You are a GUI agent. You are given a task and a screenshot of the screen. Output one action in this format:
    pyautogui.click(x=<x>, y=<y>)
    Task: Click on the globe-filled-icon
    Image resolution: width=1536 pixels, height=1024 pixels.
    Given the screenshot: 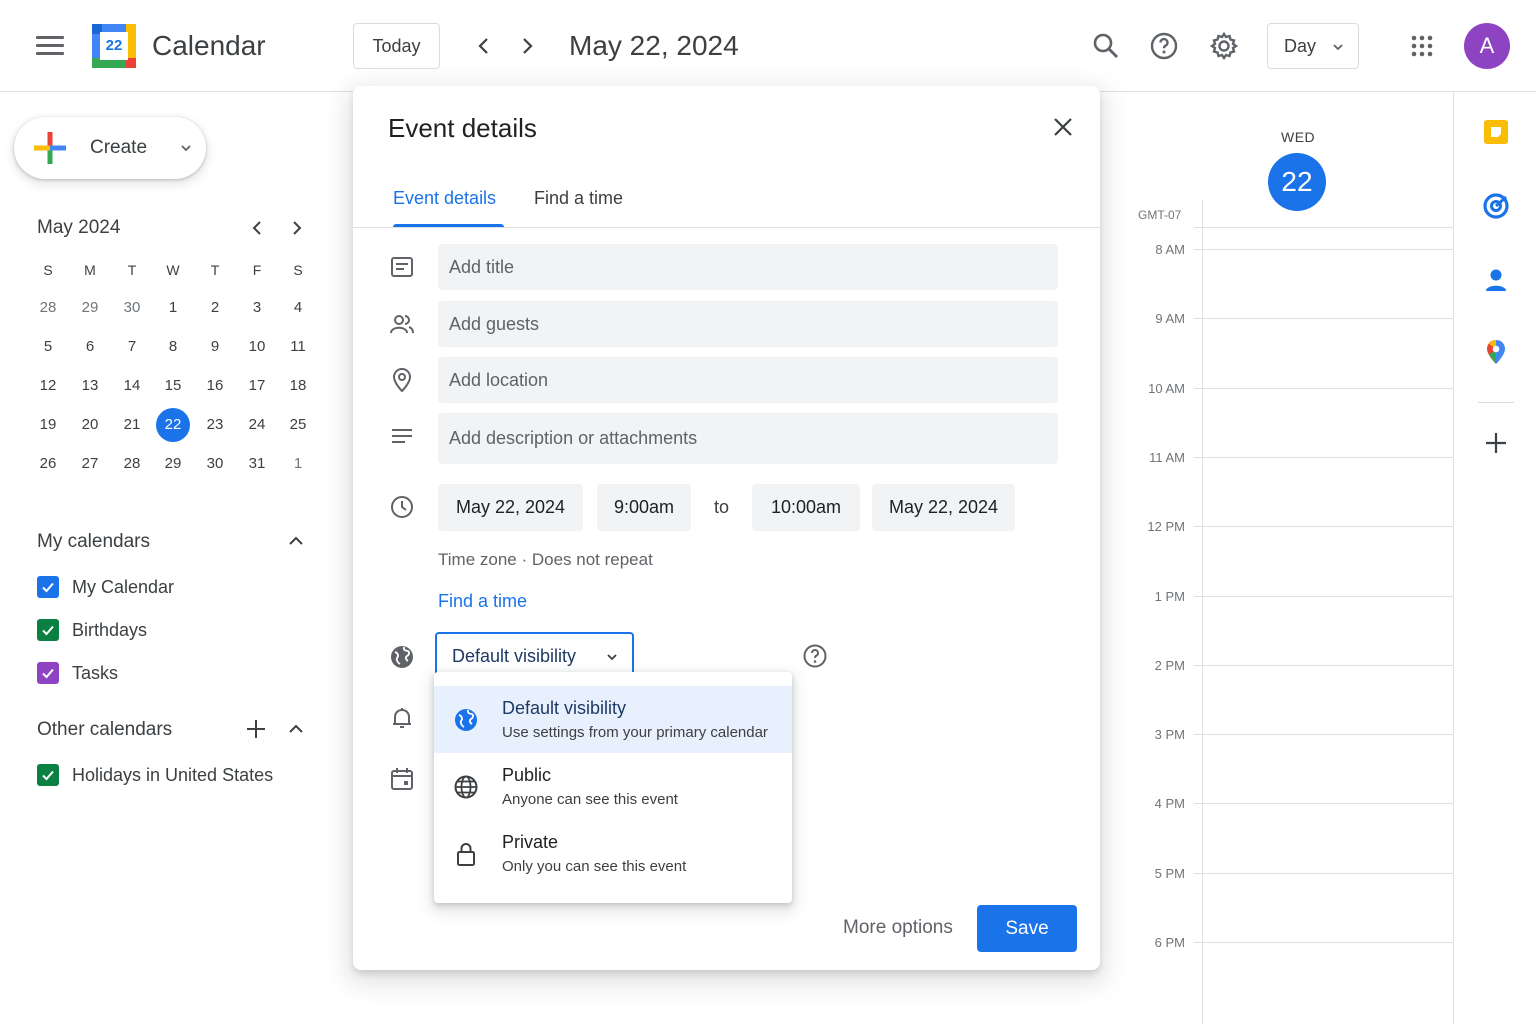 What is the action you would take?
    pyautogui.click(x=466, y=720)
    